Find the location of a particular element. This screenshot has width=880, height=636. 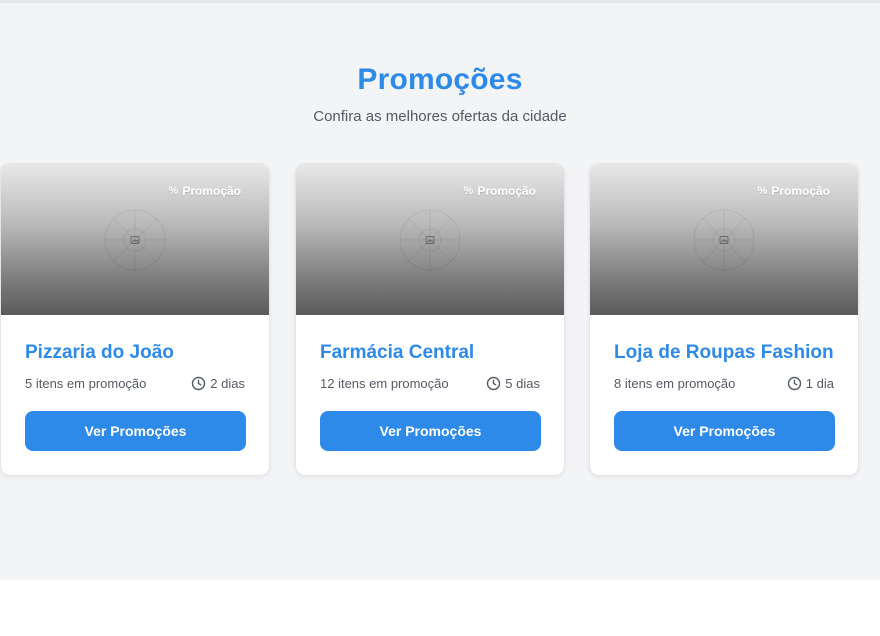

days-remaining: 1 dia is located at coordinates (810, 383).